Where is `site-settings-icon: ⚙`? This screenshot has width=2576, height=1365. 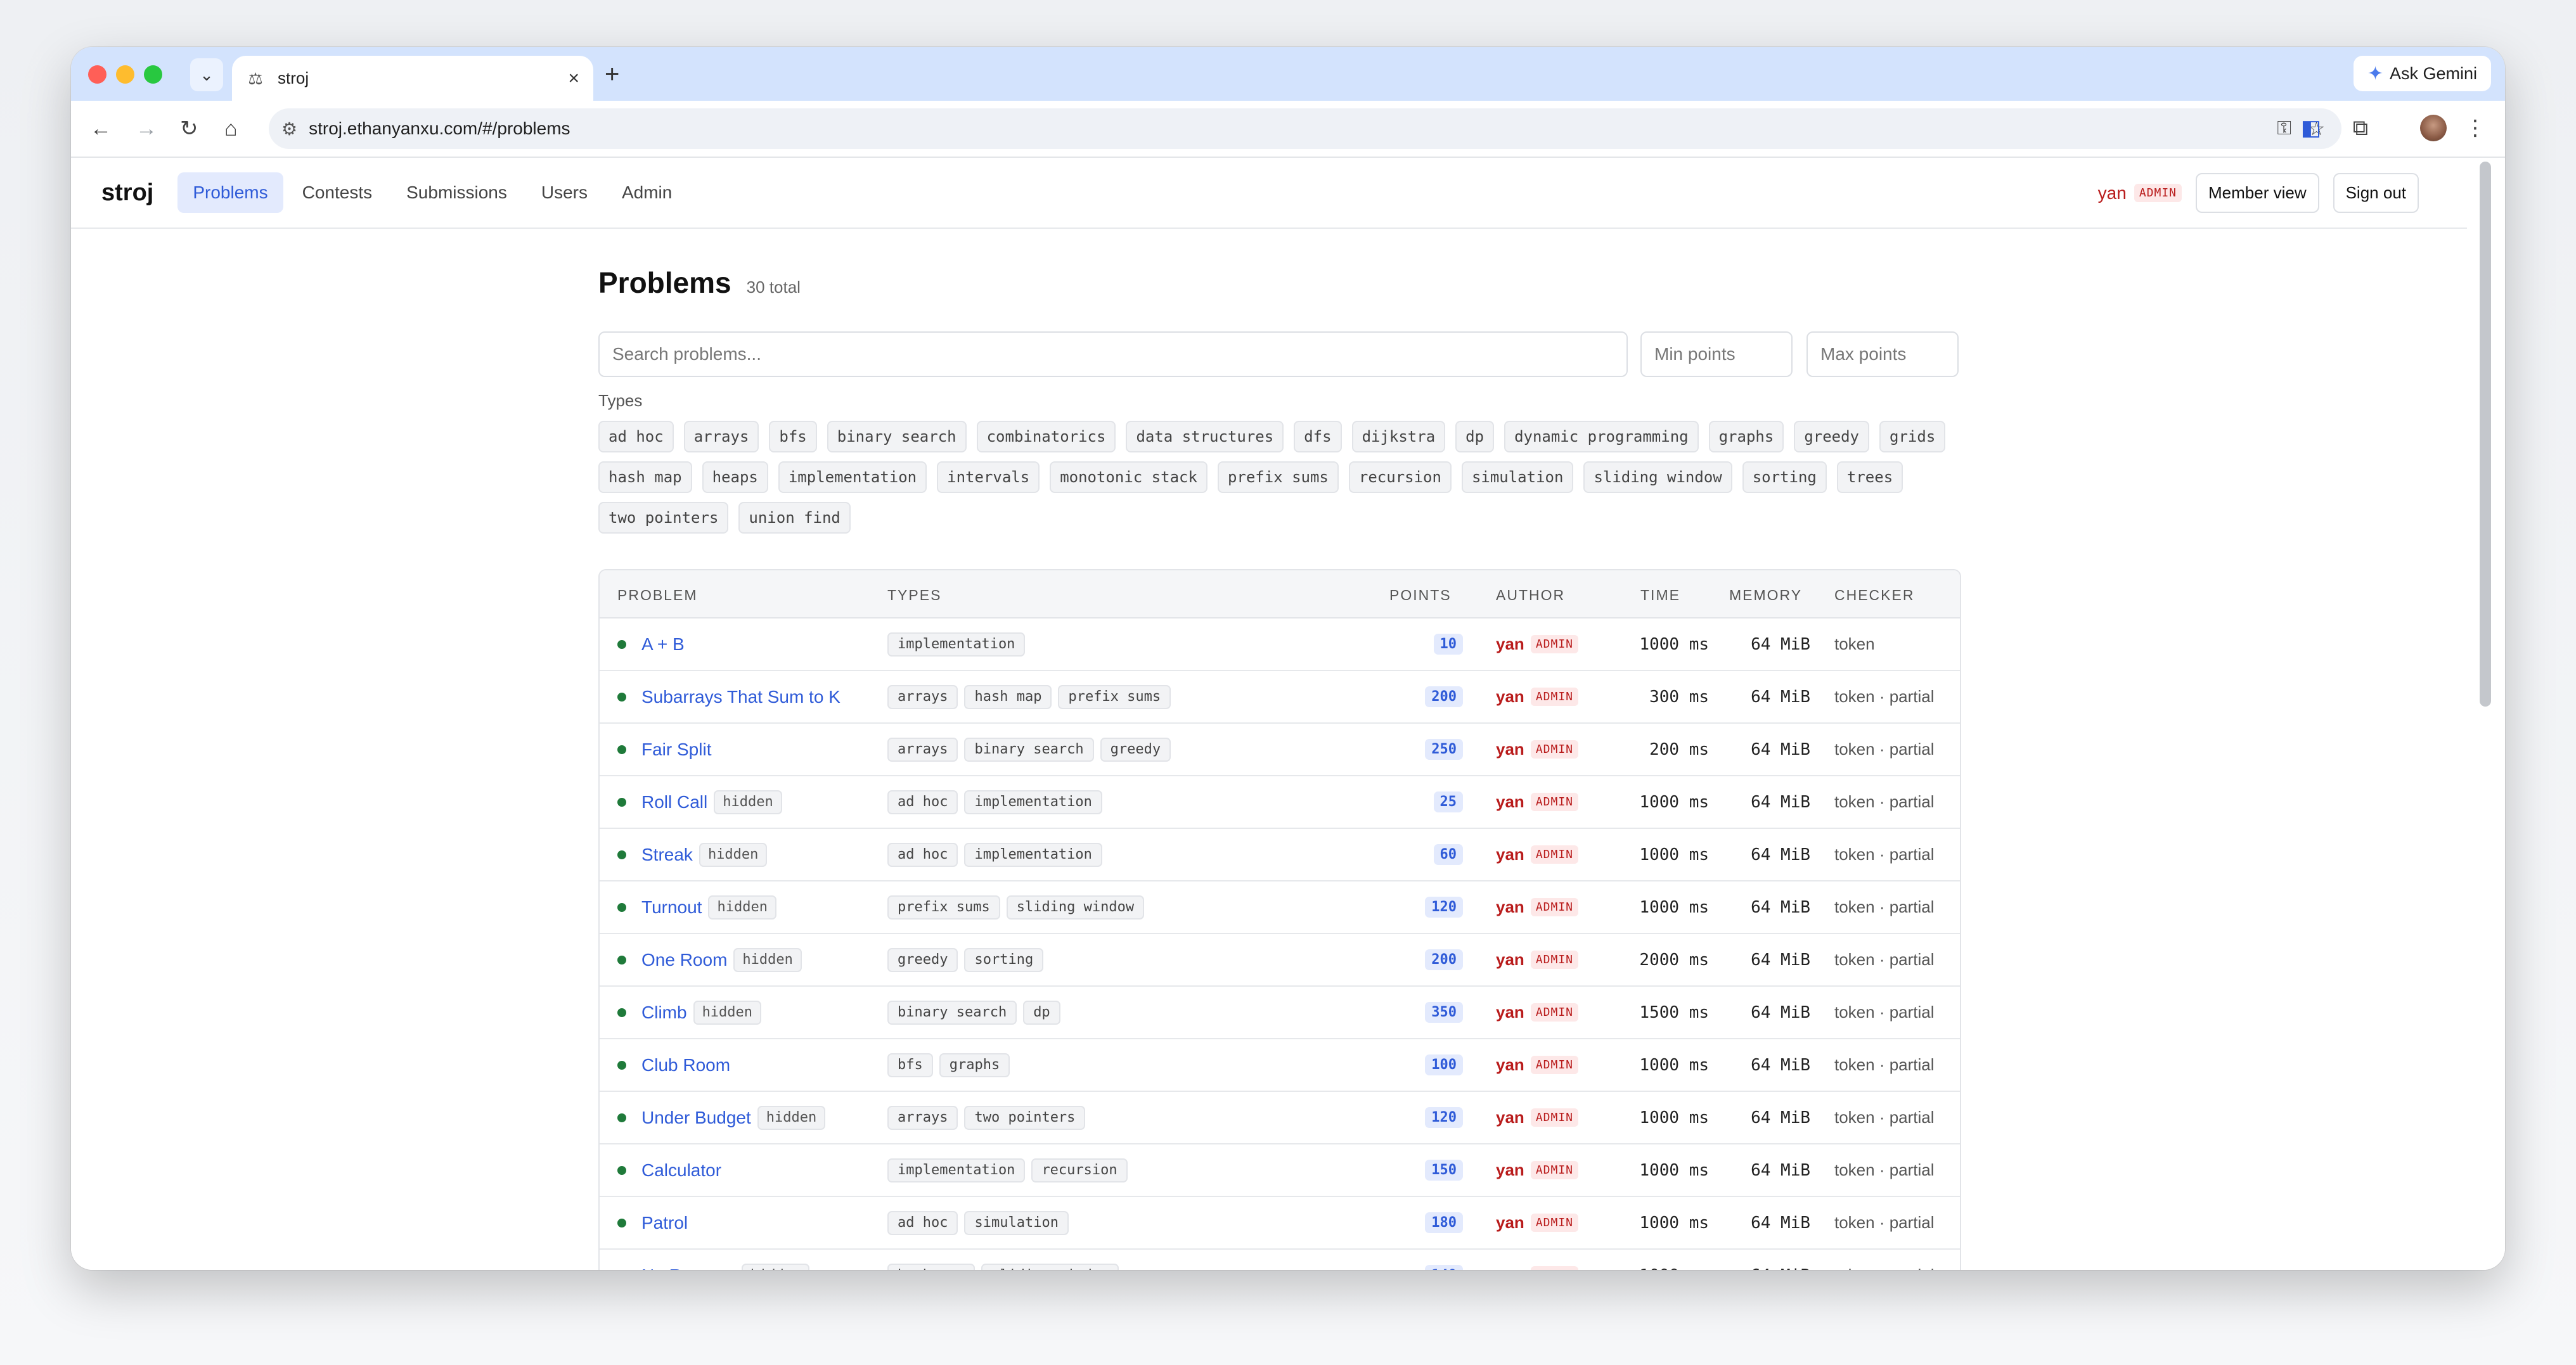
site-settings-icon: ⚙ is located at coordinates (289, 129).